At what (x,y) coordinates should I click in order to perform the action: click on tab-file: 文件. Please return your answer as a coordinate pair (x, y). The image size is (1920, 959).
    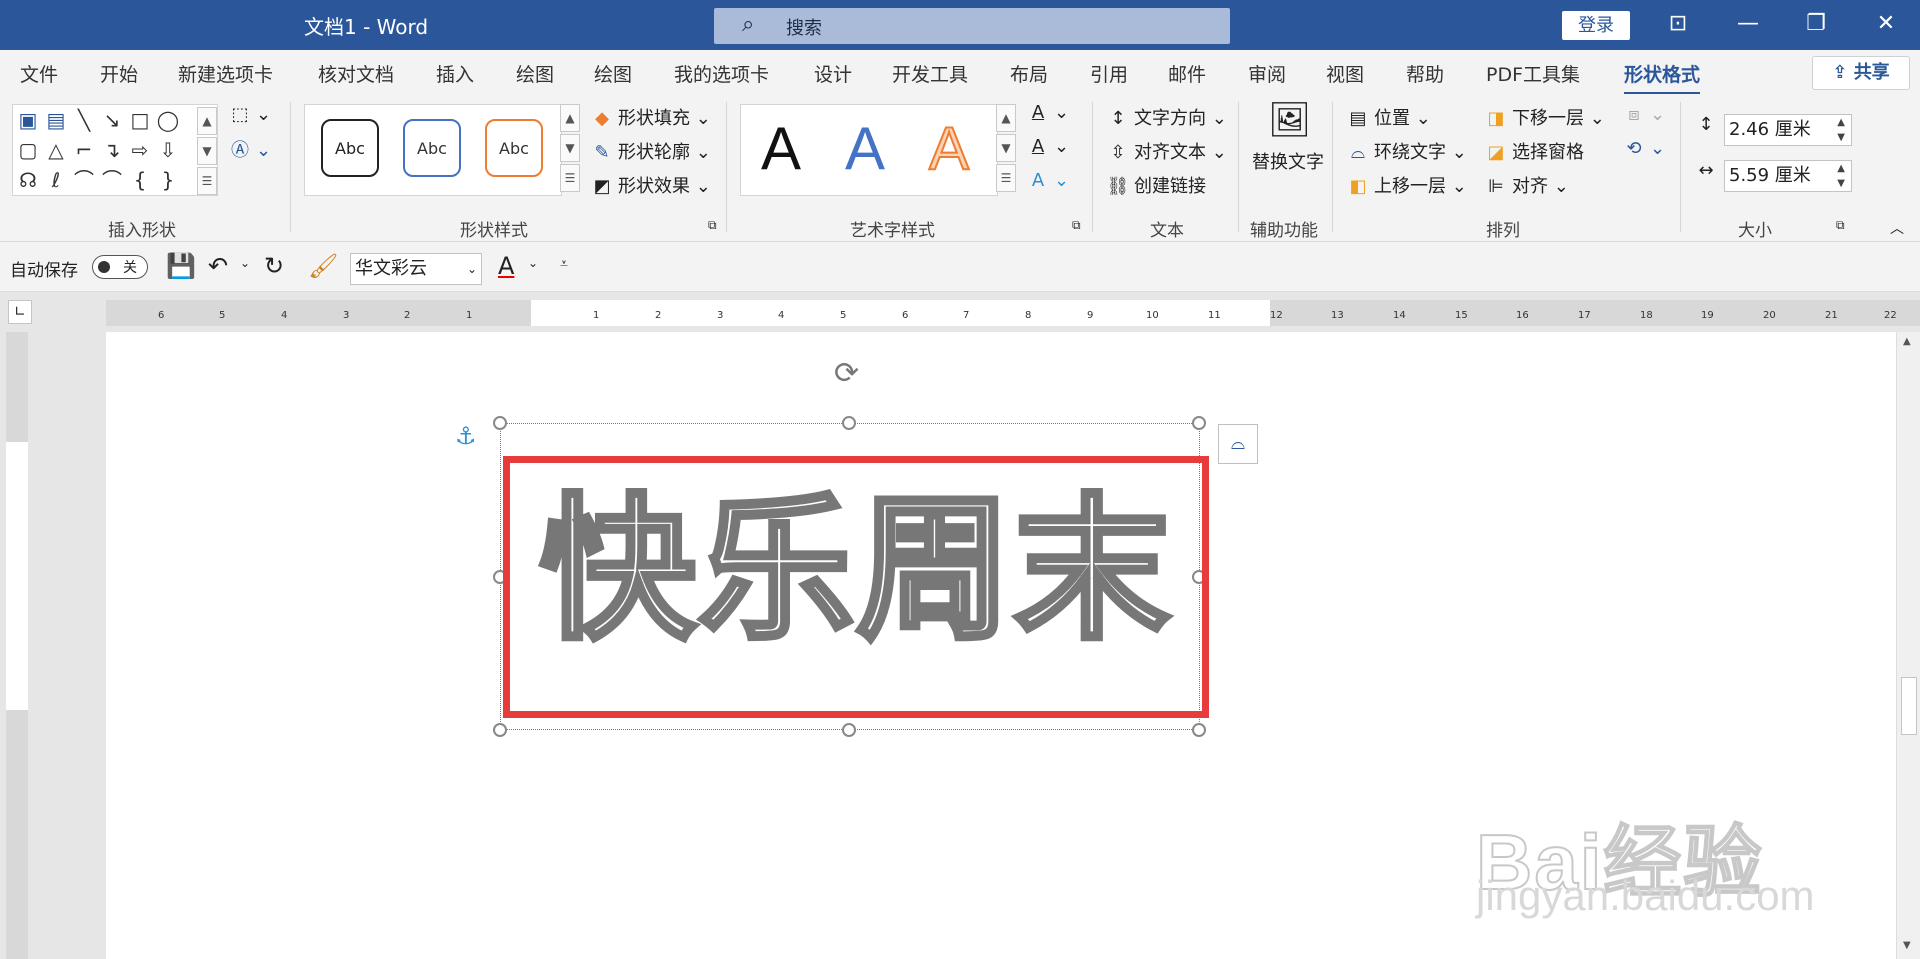
    Looking at the image, I should click on (39, 73).